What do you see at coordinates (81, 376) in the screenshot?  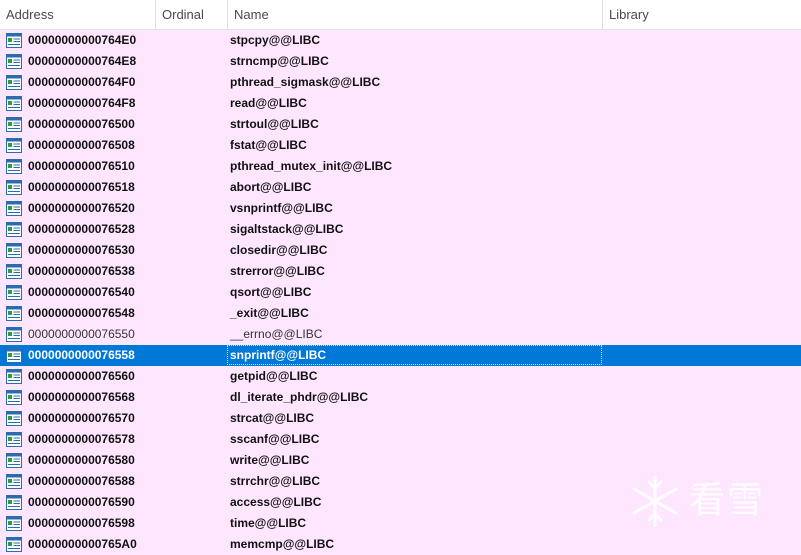 I see `address-cell: 0000000000076560` at bounding box center [81, 376].